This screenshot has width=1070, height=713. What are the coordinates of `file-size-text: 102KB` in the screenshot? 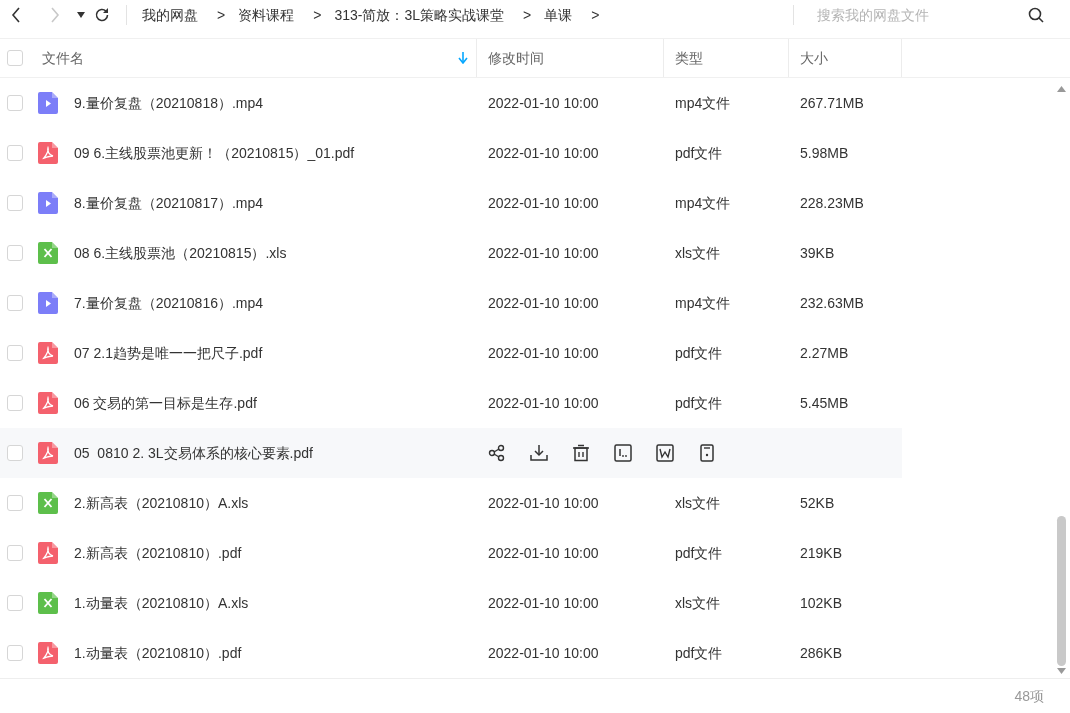 It's located at (821, 602).